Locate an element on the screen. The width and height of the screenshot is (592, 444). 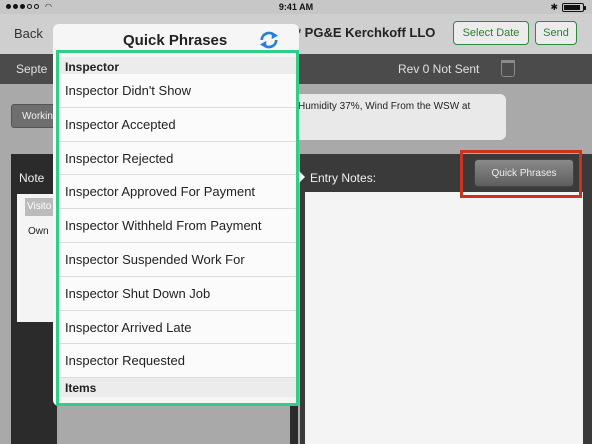
trash-icon is located at coordinates (508, 68).